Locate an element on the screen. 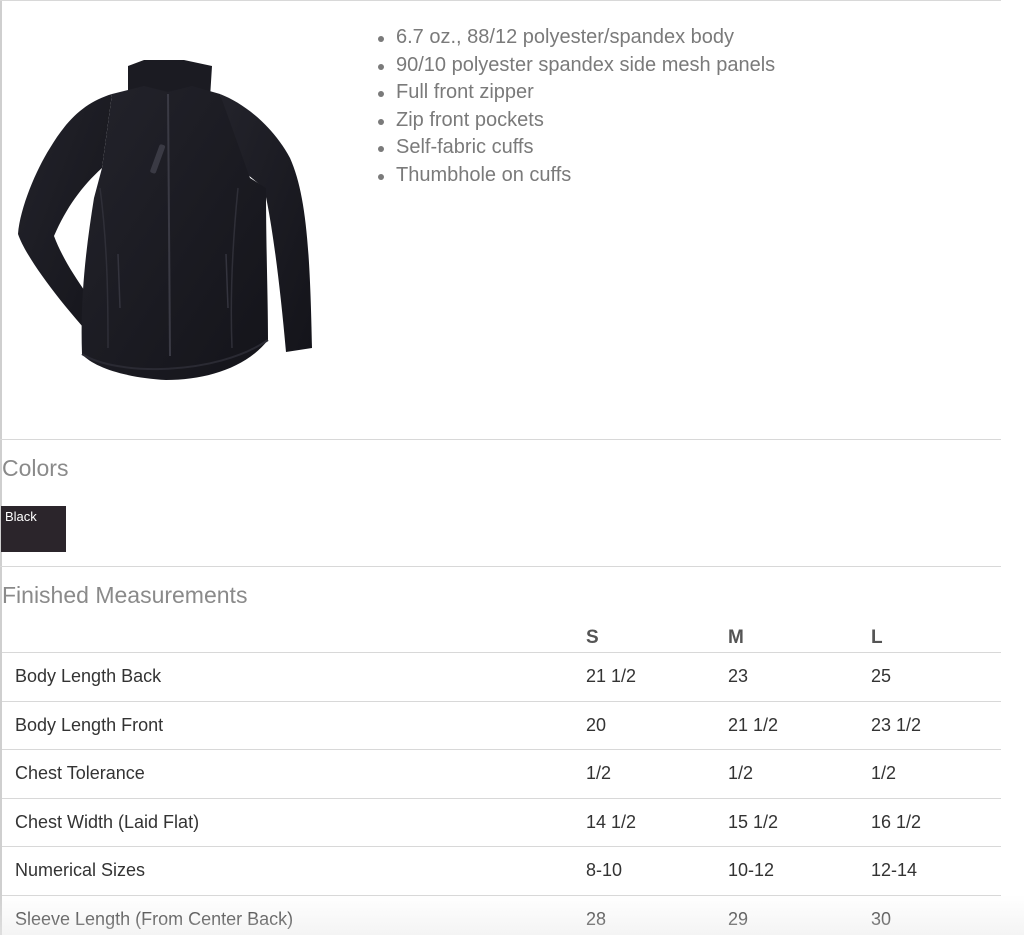  table-row: Numerical Sizes 8-10 10-12 12-14 is located at coordinates (501, 871).